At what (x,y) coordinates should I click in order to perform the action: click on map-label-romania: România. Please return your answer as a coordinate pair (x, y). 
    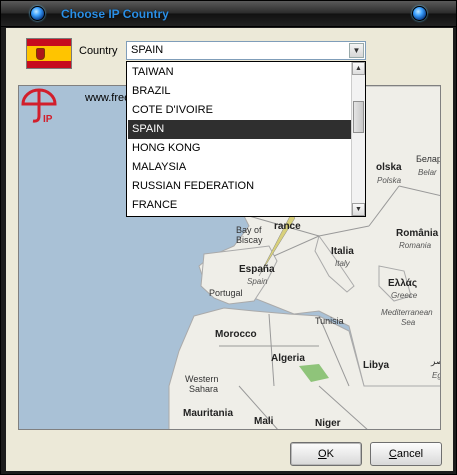
    Looking at the image, I should click on (417, 233).